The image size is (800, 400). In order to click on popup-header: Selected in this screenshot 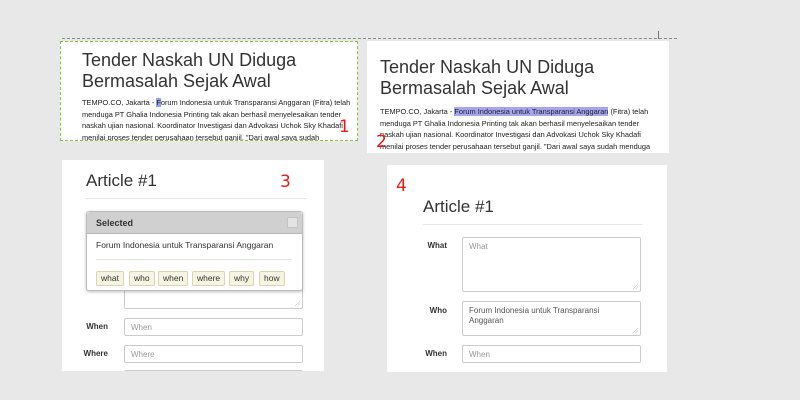, I will do `click(194, 223)`.